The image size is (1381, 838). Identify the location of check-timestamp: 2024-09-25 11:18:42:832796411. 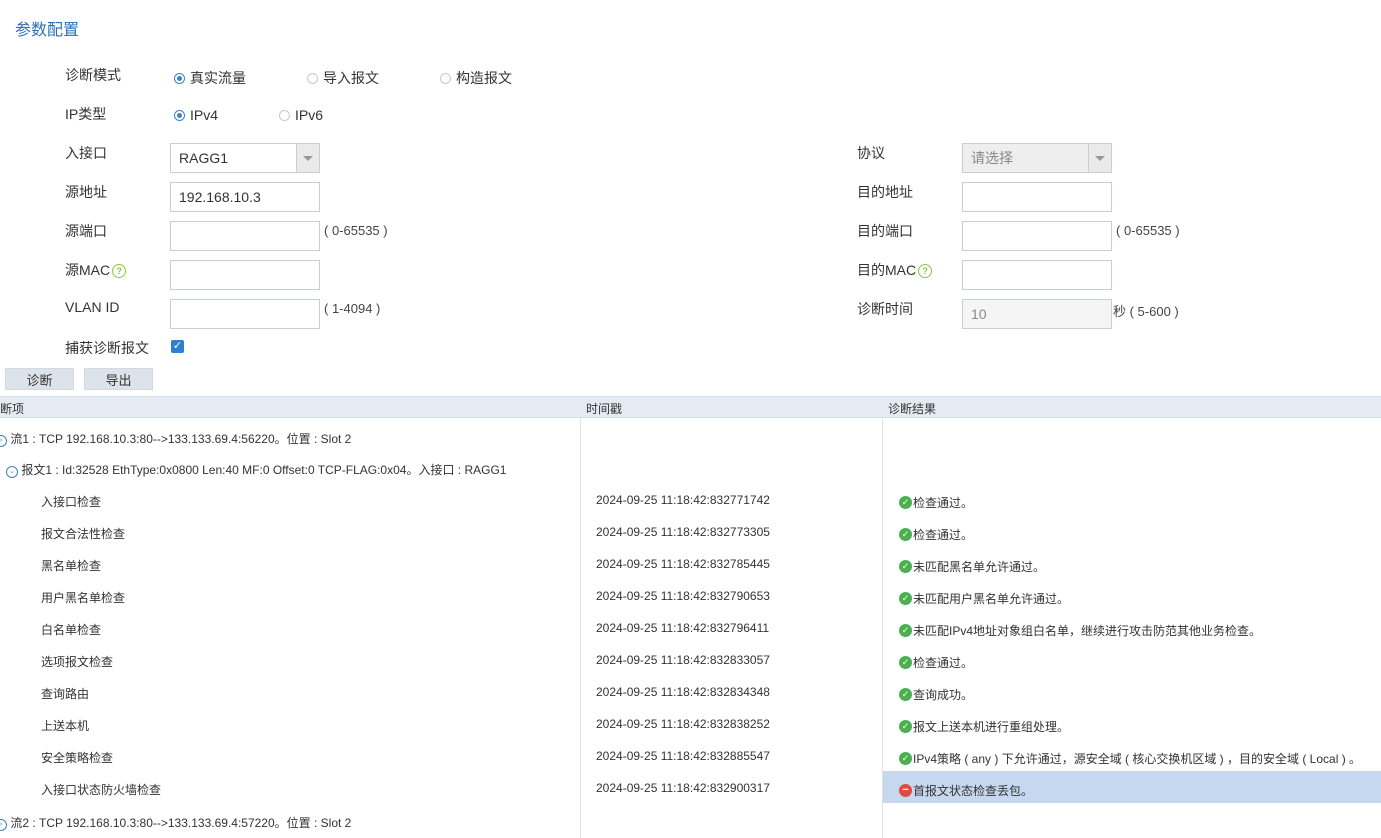
(683, 628).